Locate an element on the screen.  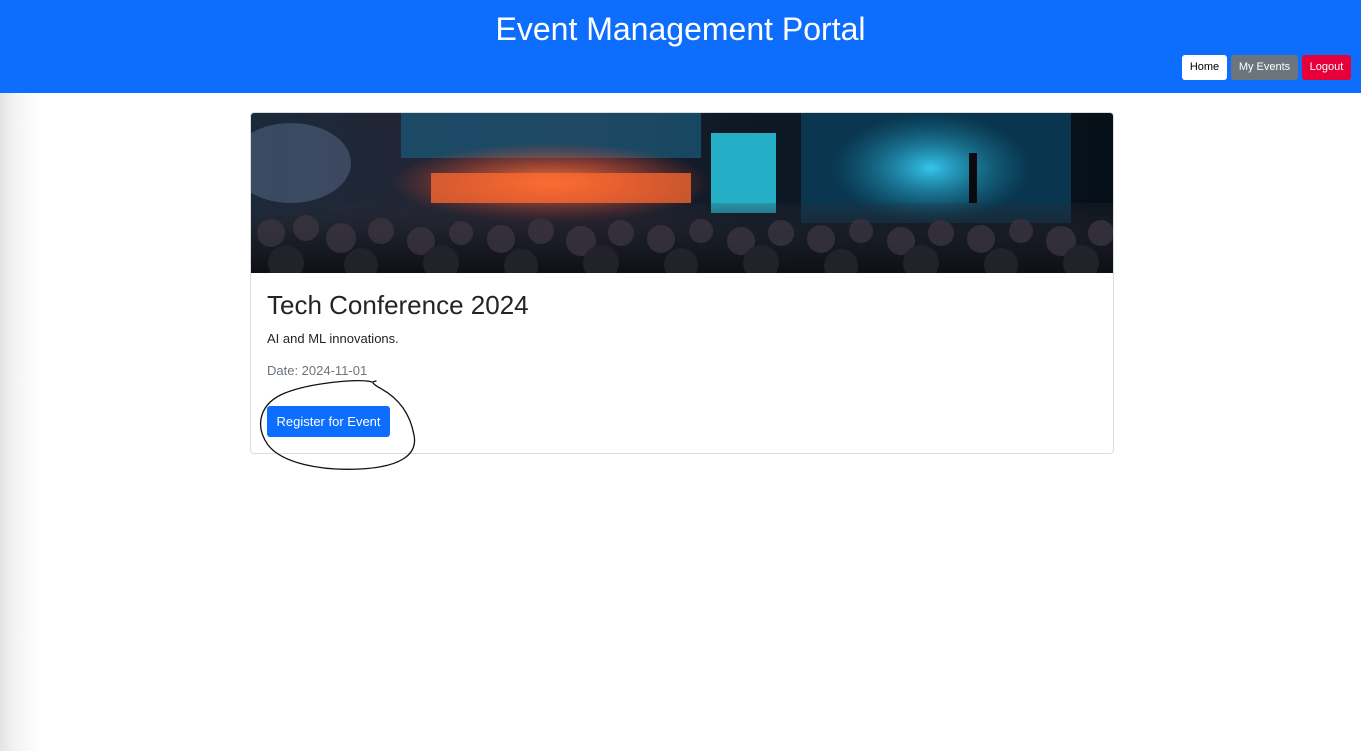
page-edge-shadow is located at coordinates (20, 422).